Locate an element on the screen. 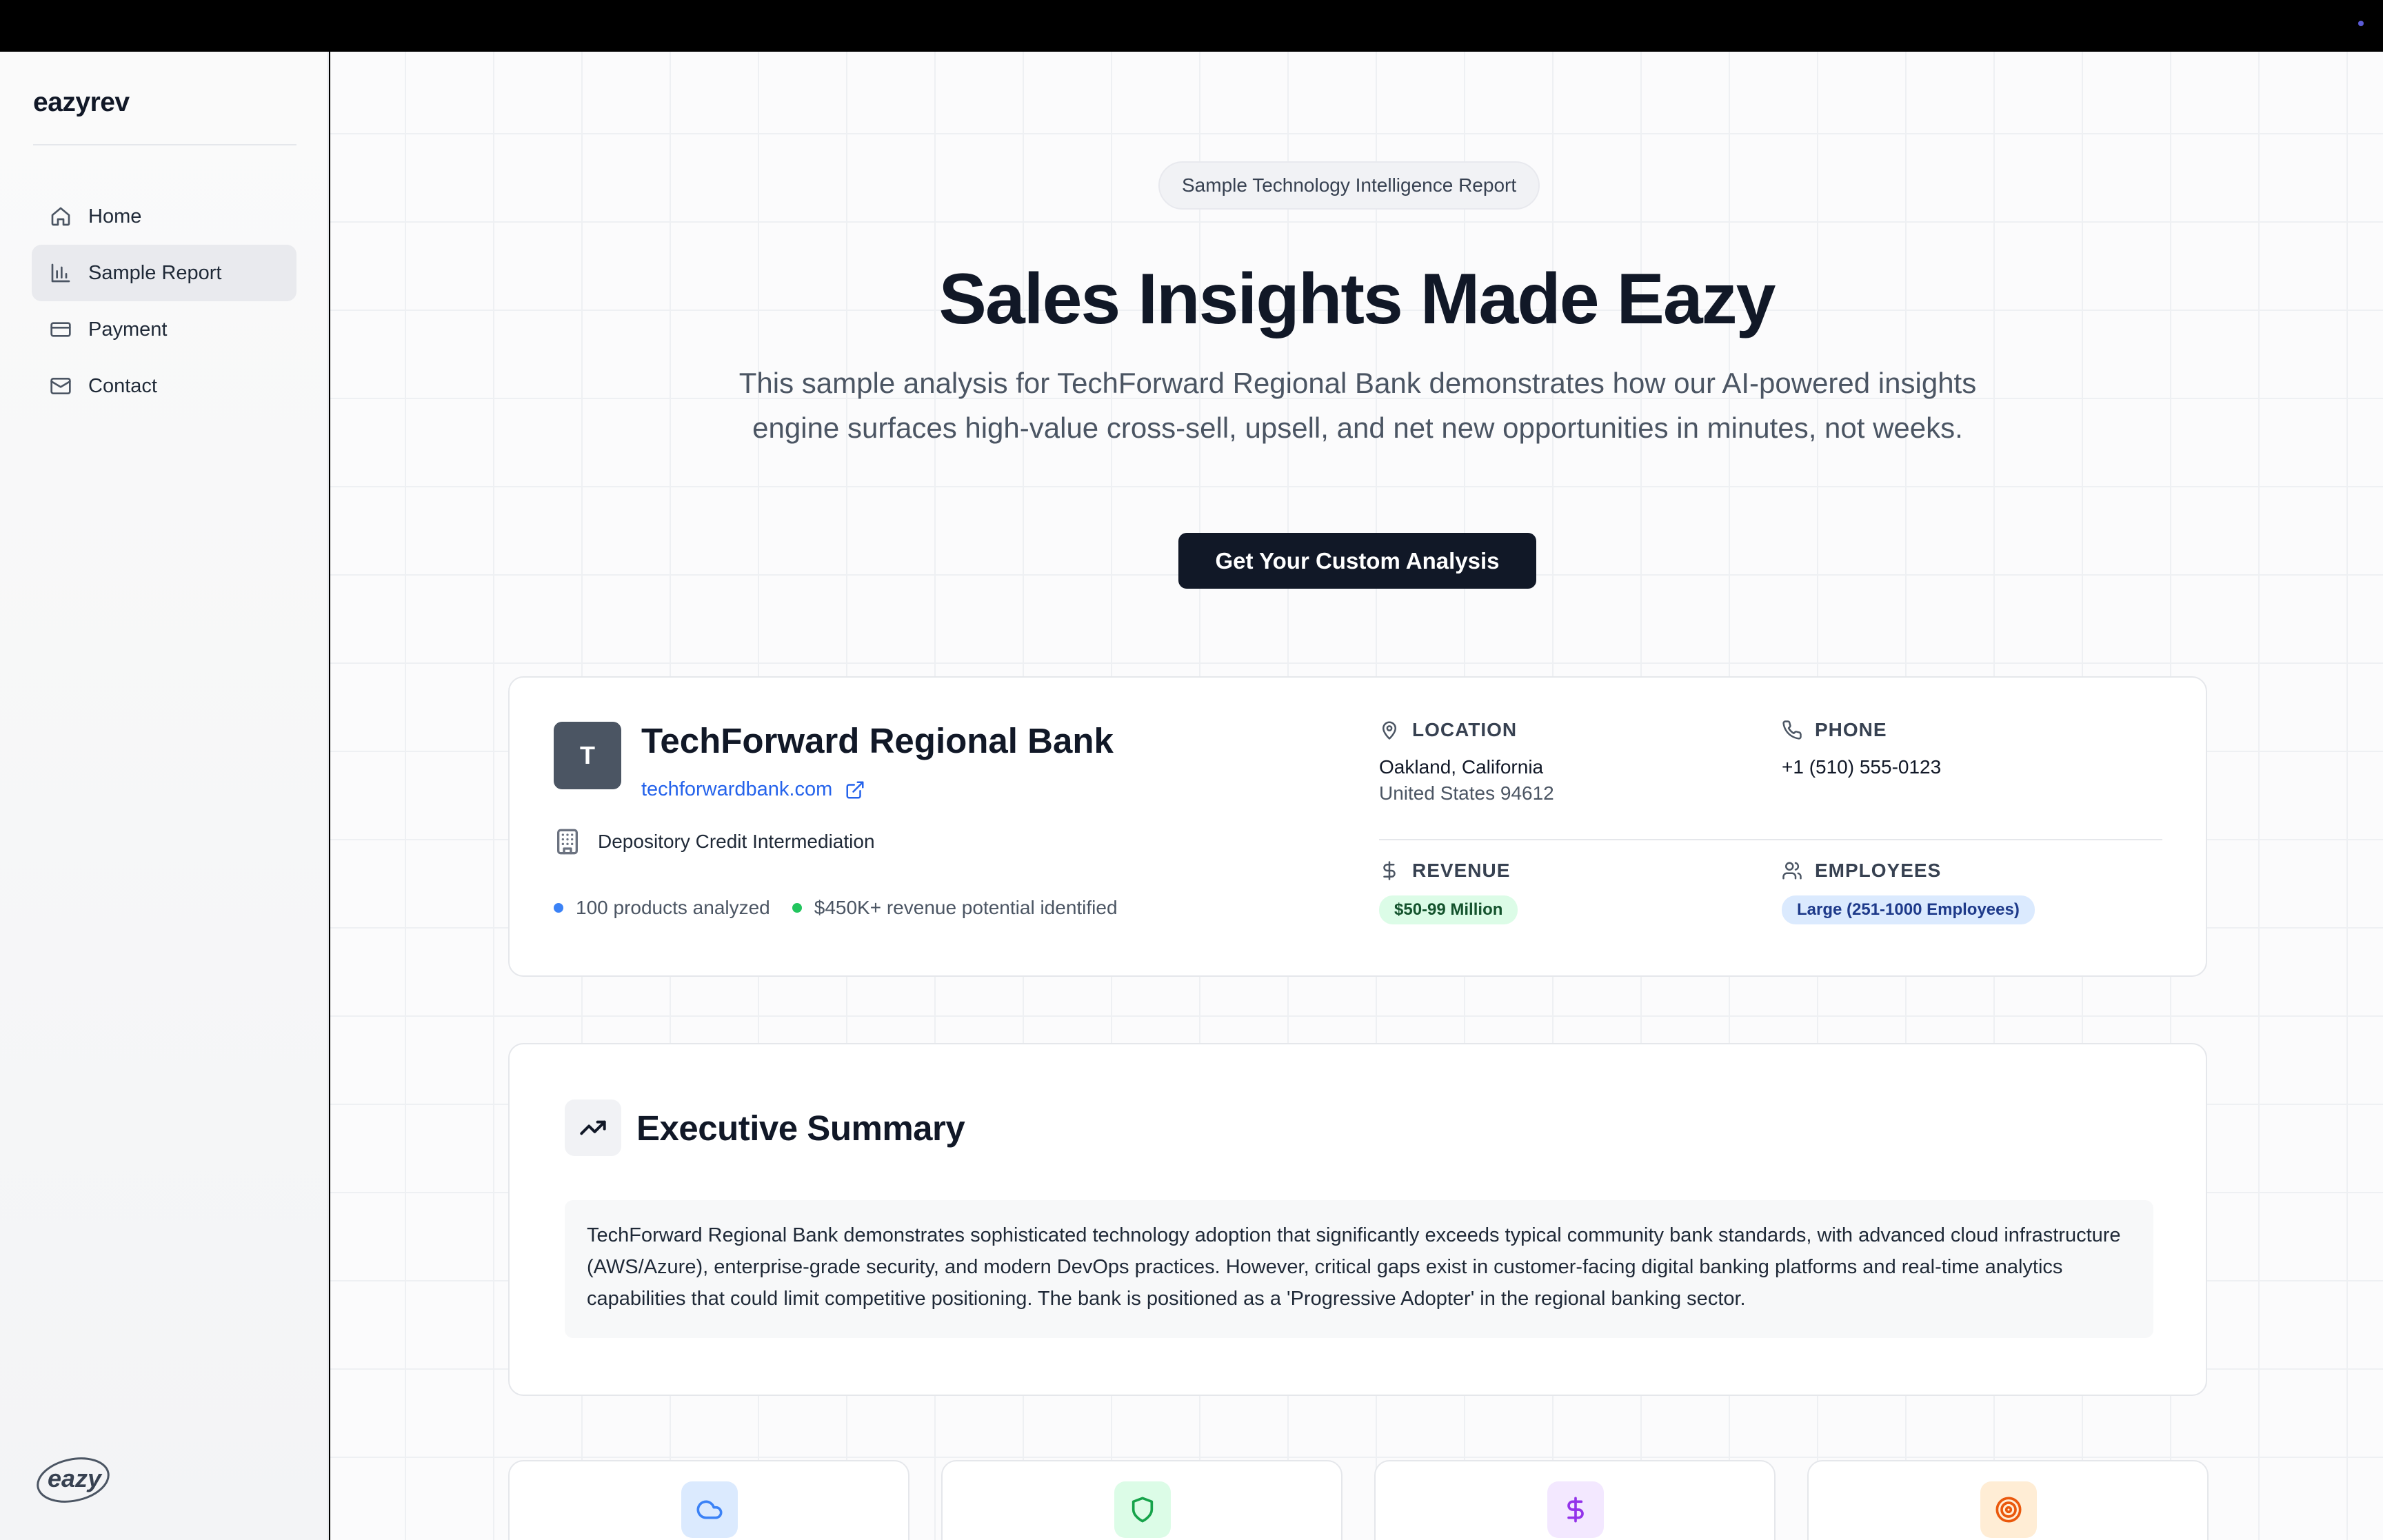 The width and height of the screenshot is (2383, 1540). employees-block: EMPLOYEES Large (251-1000 Employees) is located at coordinates (1908, 892).